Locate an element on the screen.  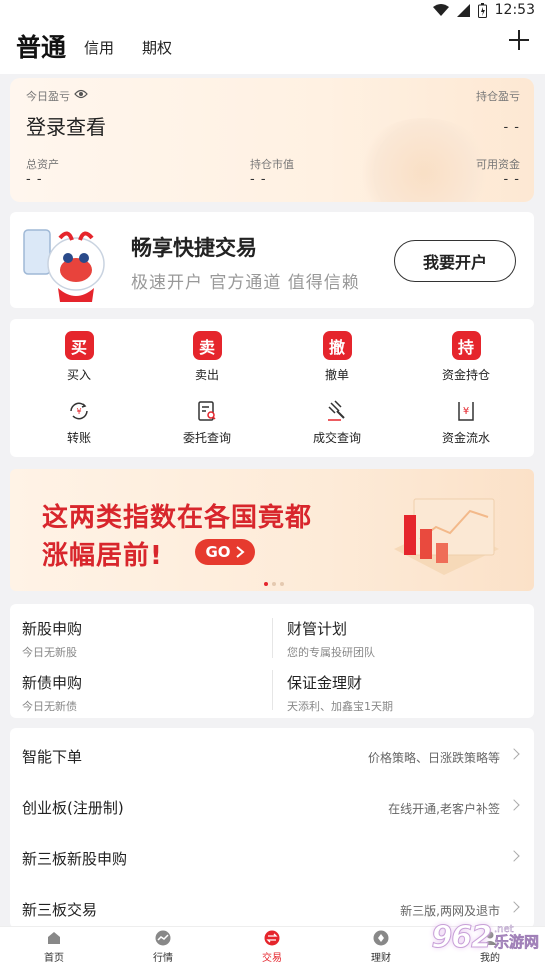
positions-label: 资金持仓 is located at coordinates (465, 375).